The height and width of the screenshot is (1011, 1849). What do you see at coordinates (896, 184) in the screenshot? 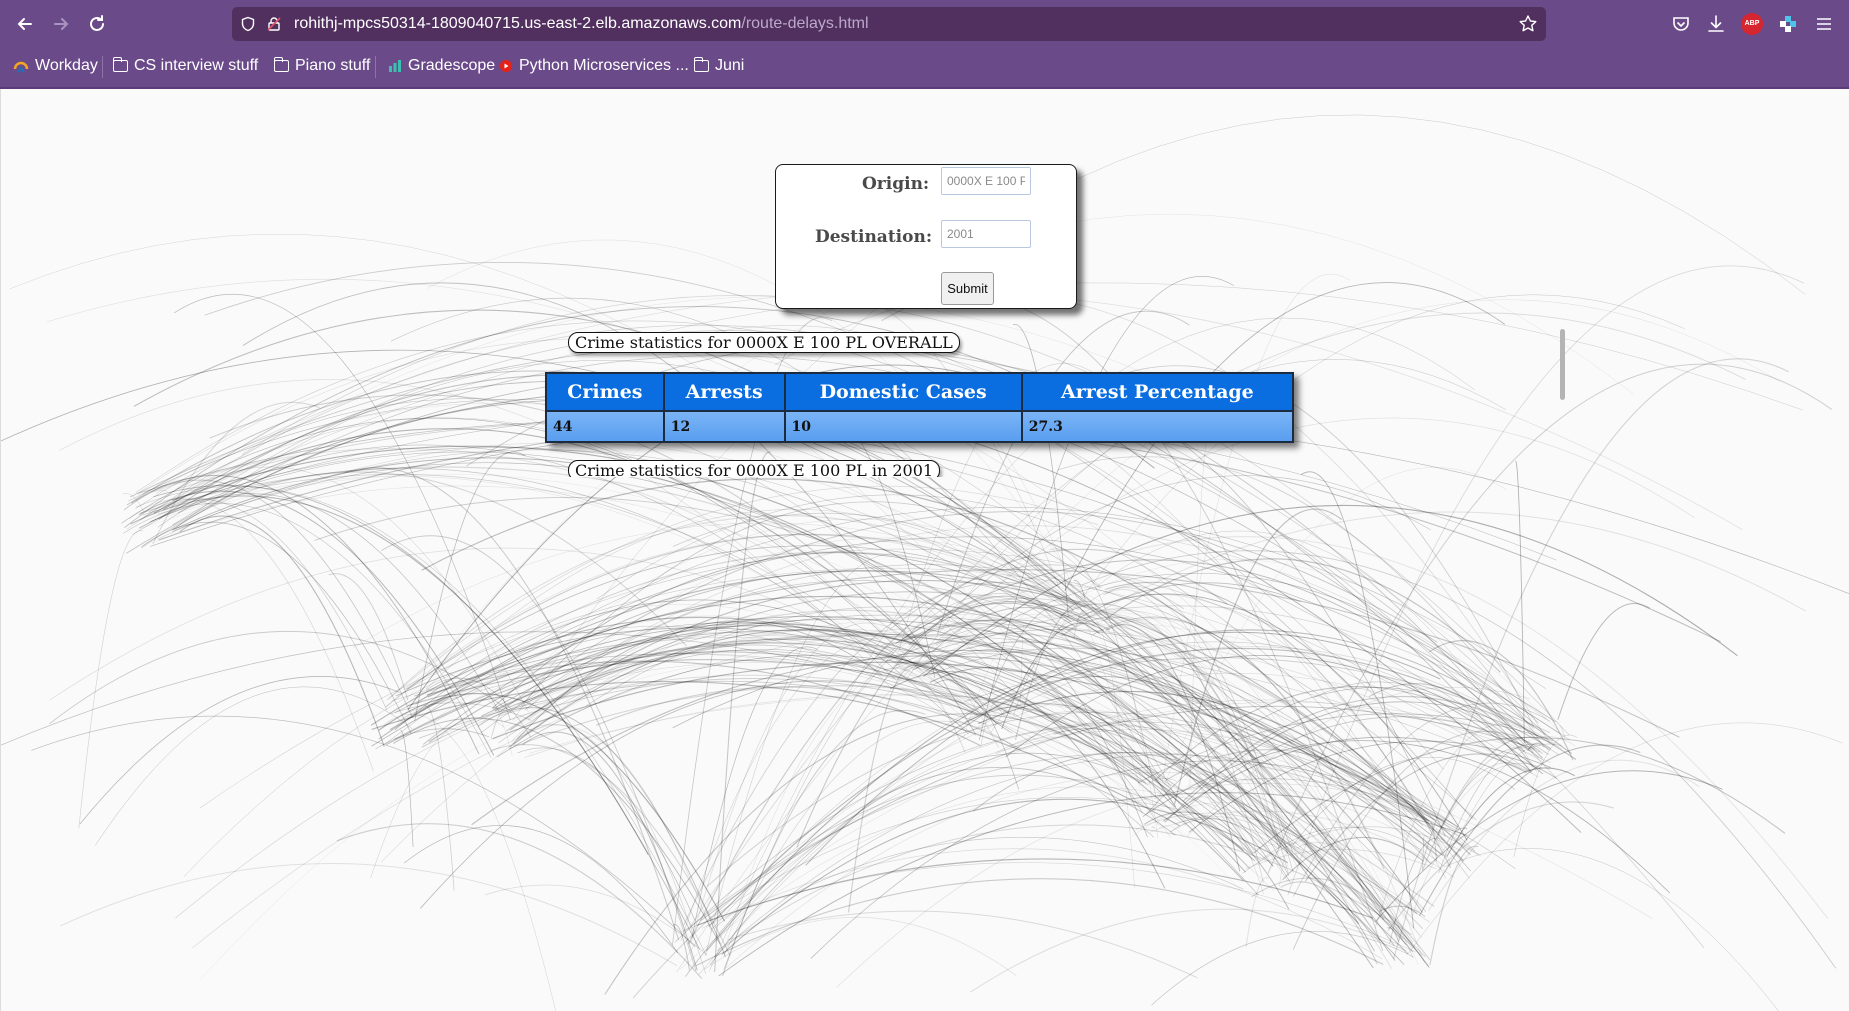
I see `origin-label: Origin:` at bounding box center [896, 184].